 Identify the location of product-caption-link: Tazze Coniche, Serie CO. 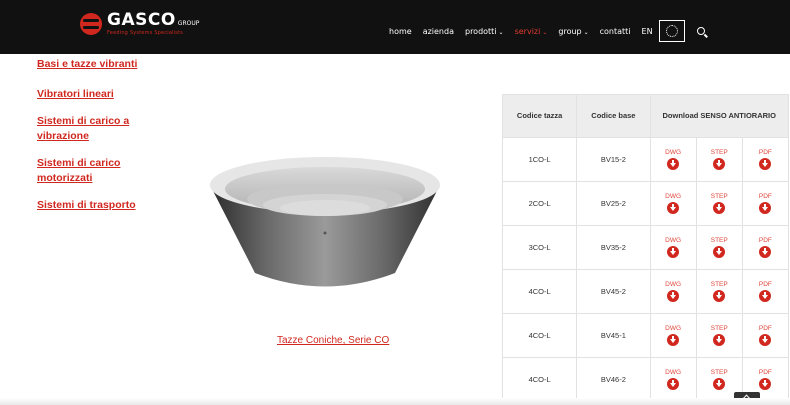
(333, 340).